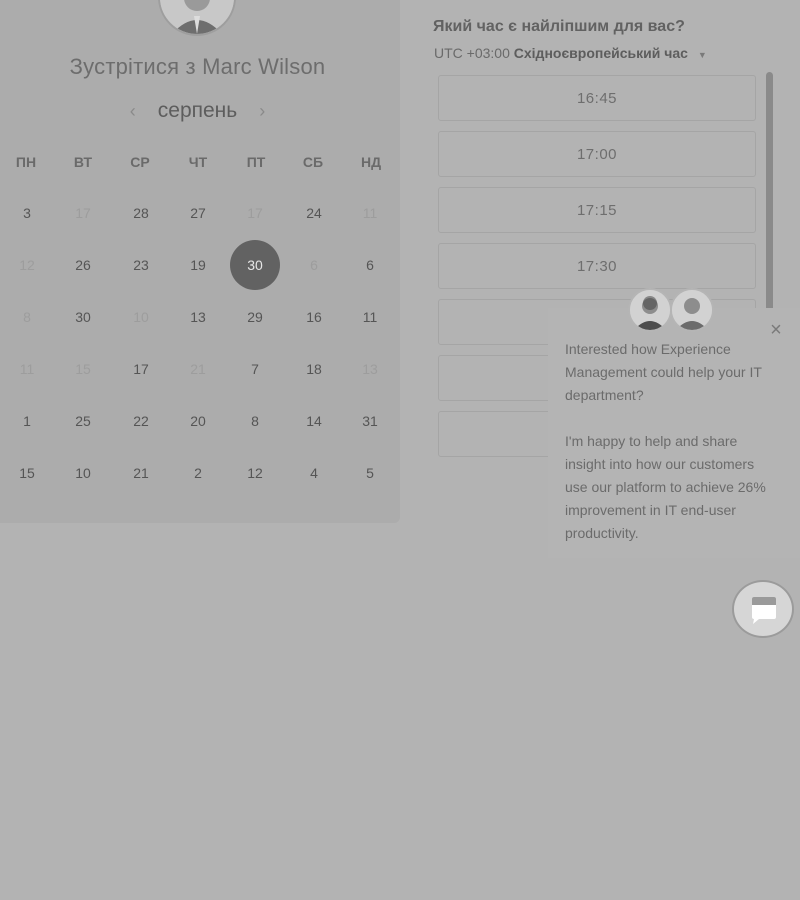 This screenshot has height=900, width=800. I want to click on chat-bubble-icon, so click(764, 610).